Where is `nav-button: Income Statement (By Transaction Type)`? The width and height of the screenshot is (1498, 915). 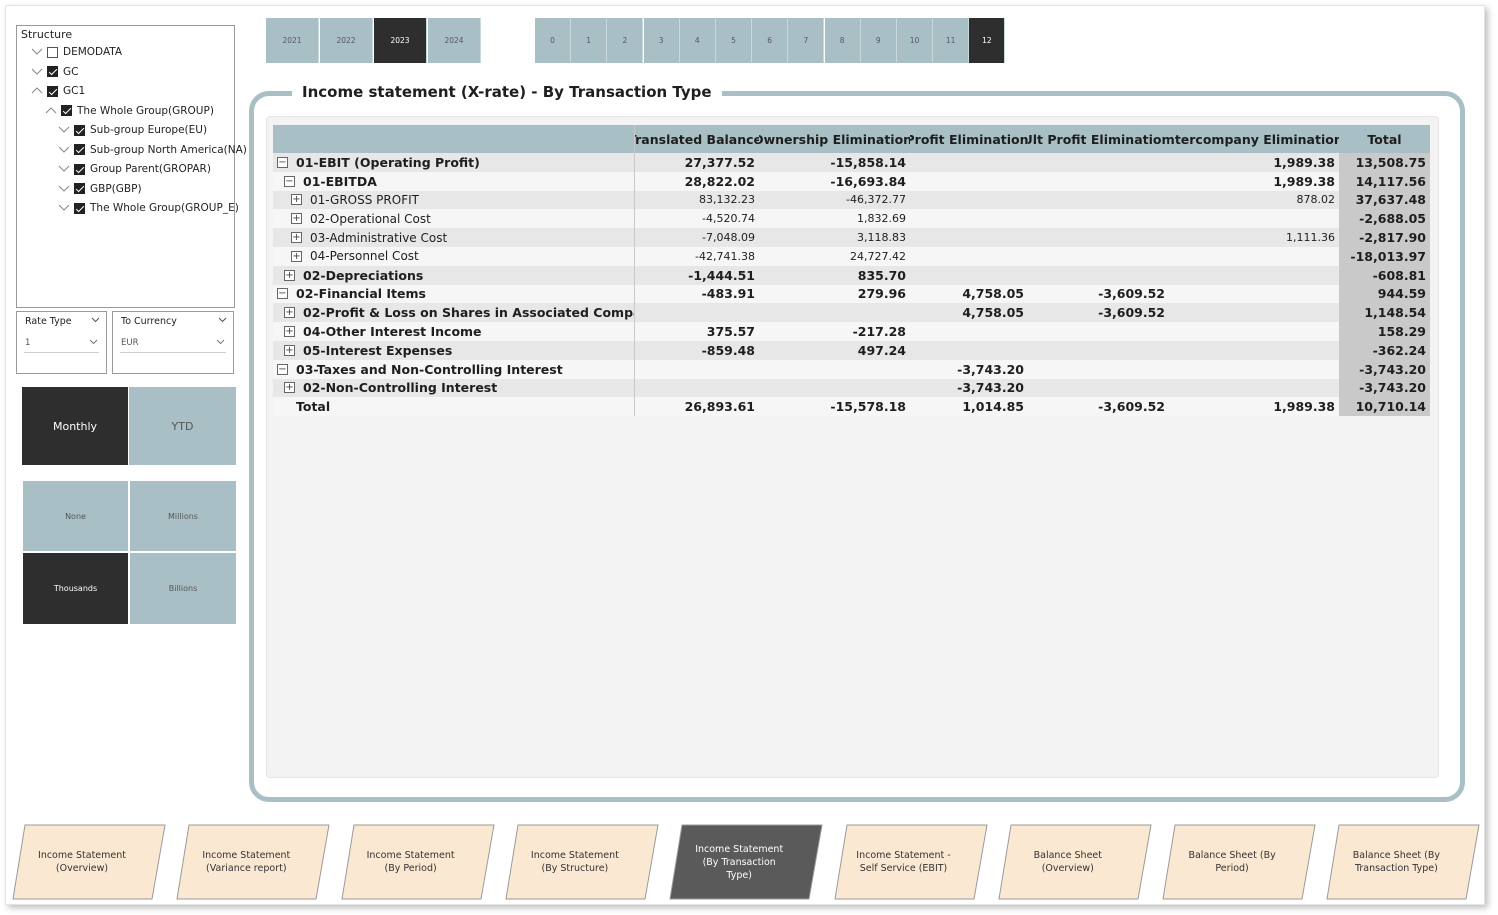
nav-button: Income Statement (By Transaction Type) is located at coordinates (746, 862).